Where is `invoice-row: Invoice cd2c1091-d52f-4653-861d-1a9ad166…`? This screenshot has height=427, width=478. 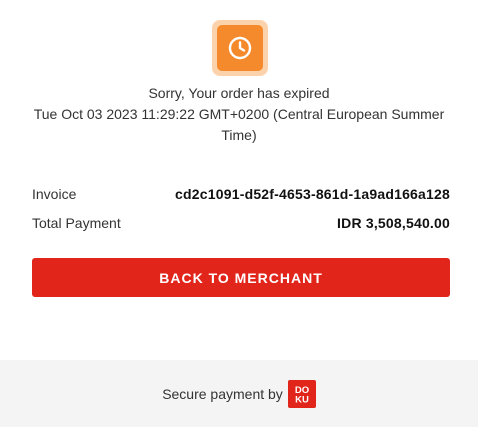 invoice-row: Invoice cd2c1091-d52f-4653-861d-1a9ad166… is located at coordinates (241, 194).